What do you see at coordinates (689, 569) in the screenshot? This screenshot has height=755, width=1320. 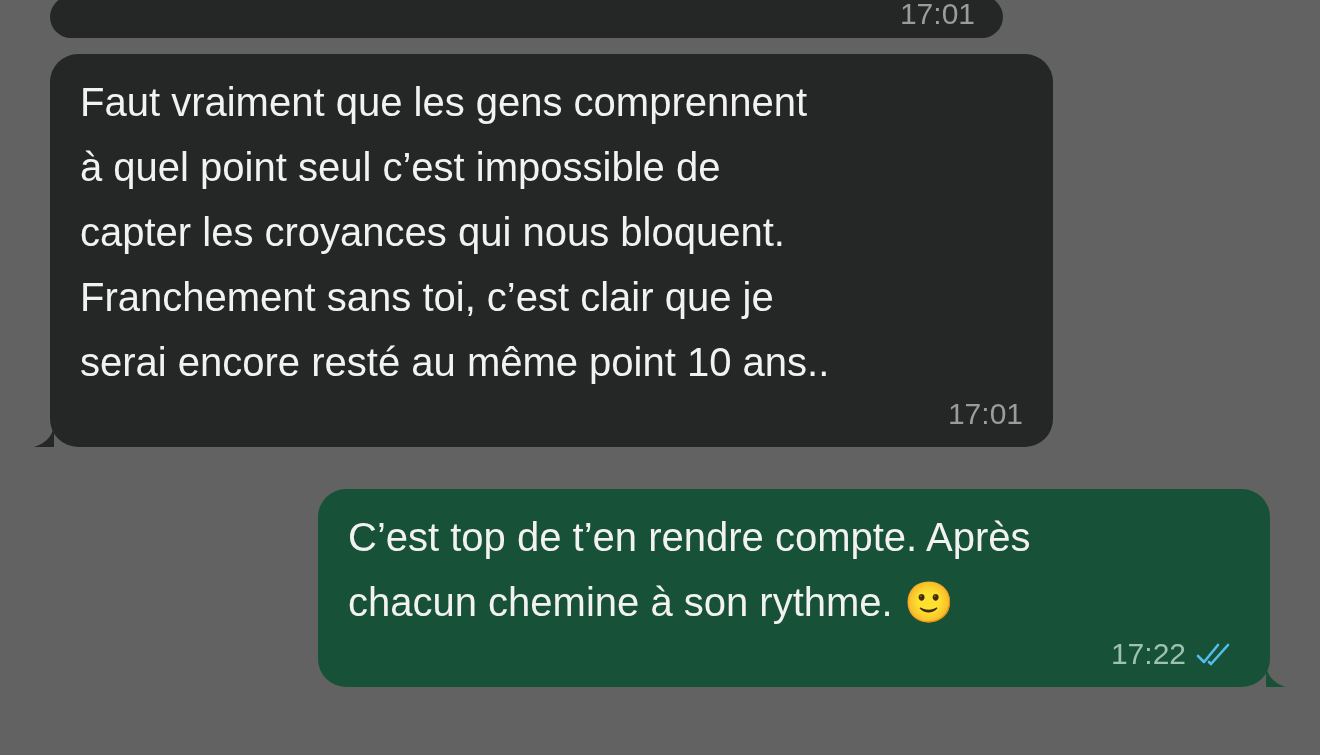 I see `message-text: C’est top de t’en rendre compte. Après chacun chemine à son rythme. 🙂` at bounding box center [689, 569].